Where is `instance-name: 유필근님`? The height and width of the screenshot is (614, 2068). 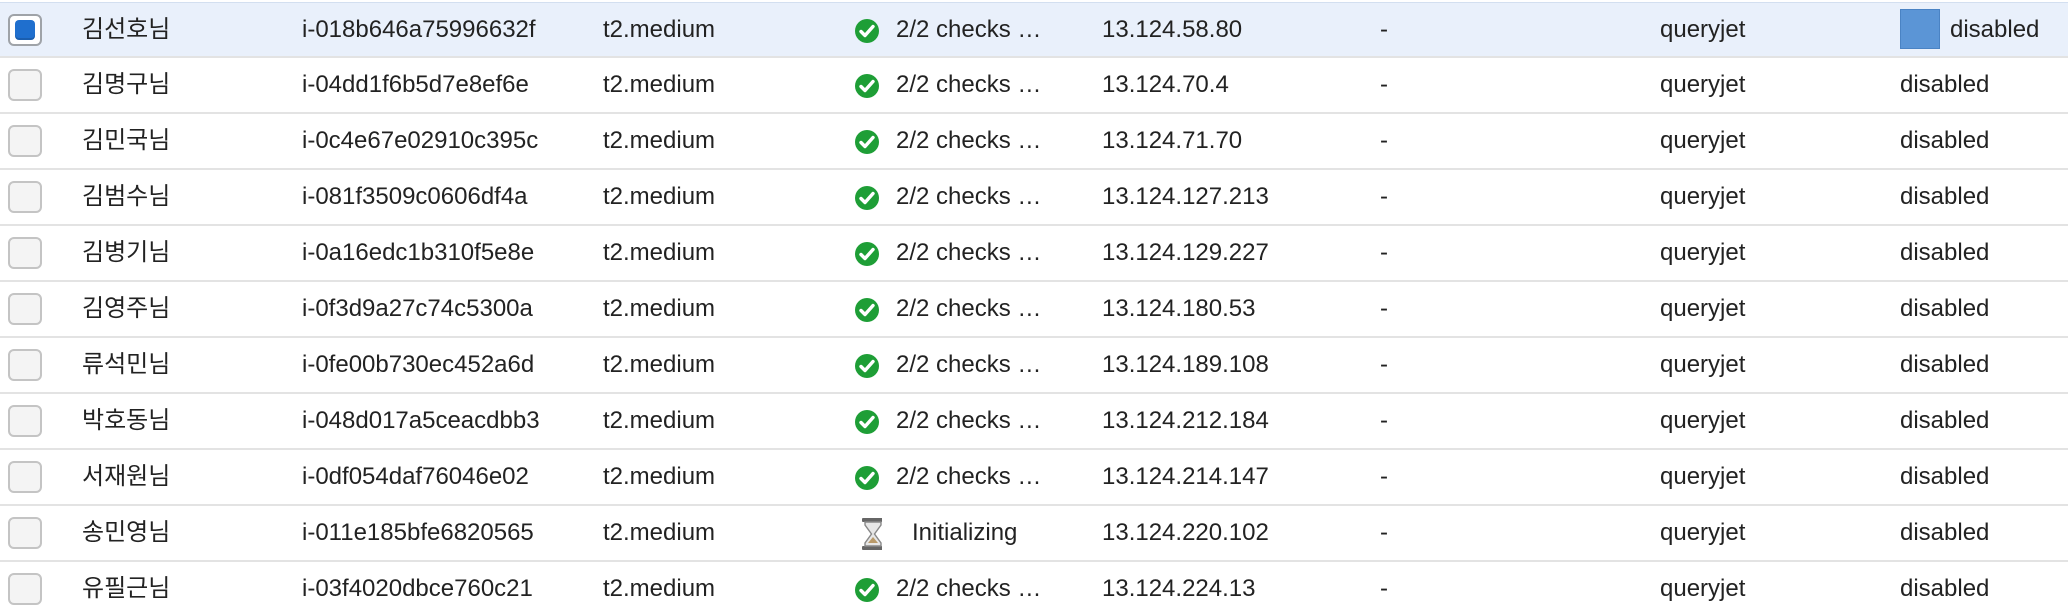
instance-name: 유필근님 is located at coordinates (126, 588).